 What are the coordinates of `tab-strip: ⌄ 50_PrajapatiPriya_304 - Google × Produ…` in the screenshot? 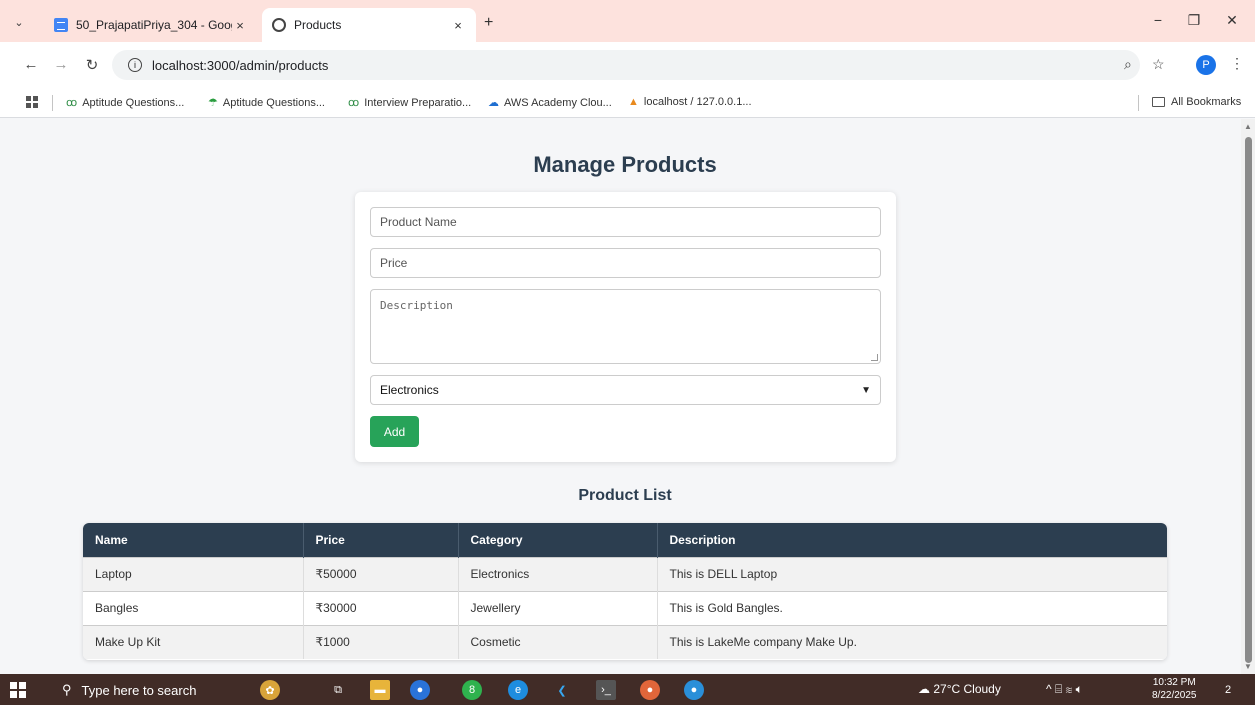 It's located at (627, 21).